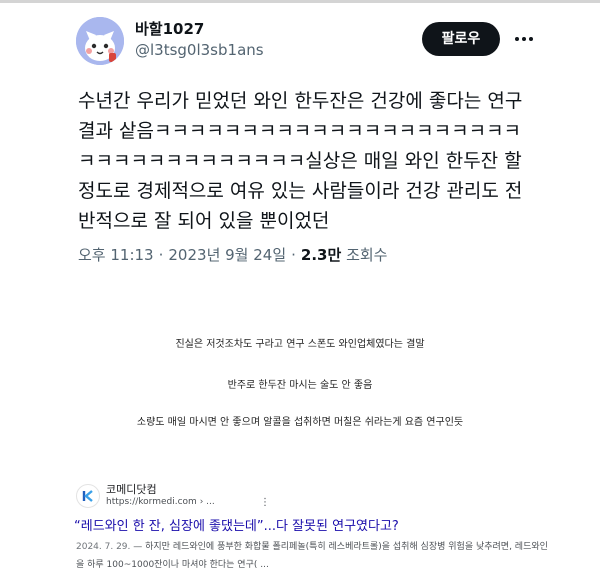 This screenshot has height=582, width=600. Describe the element at coordinates (524, 39) in the screenshot. I see `more-horizontal-icon` at that location.